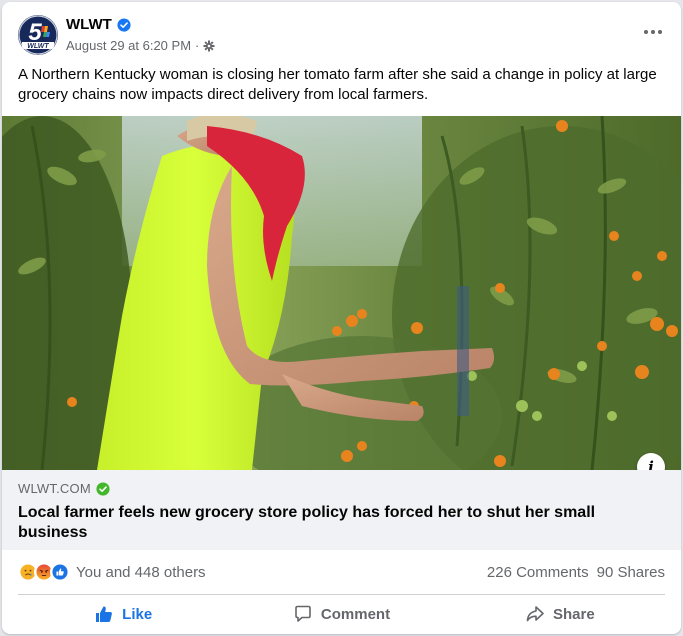 The height and width of the screenshot is (636, 683). What do you see at coordinates (303, 613) in the screenshot?
I see `comment-icon` at bounding box center [303, 613].